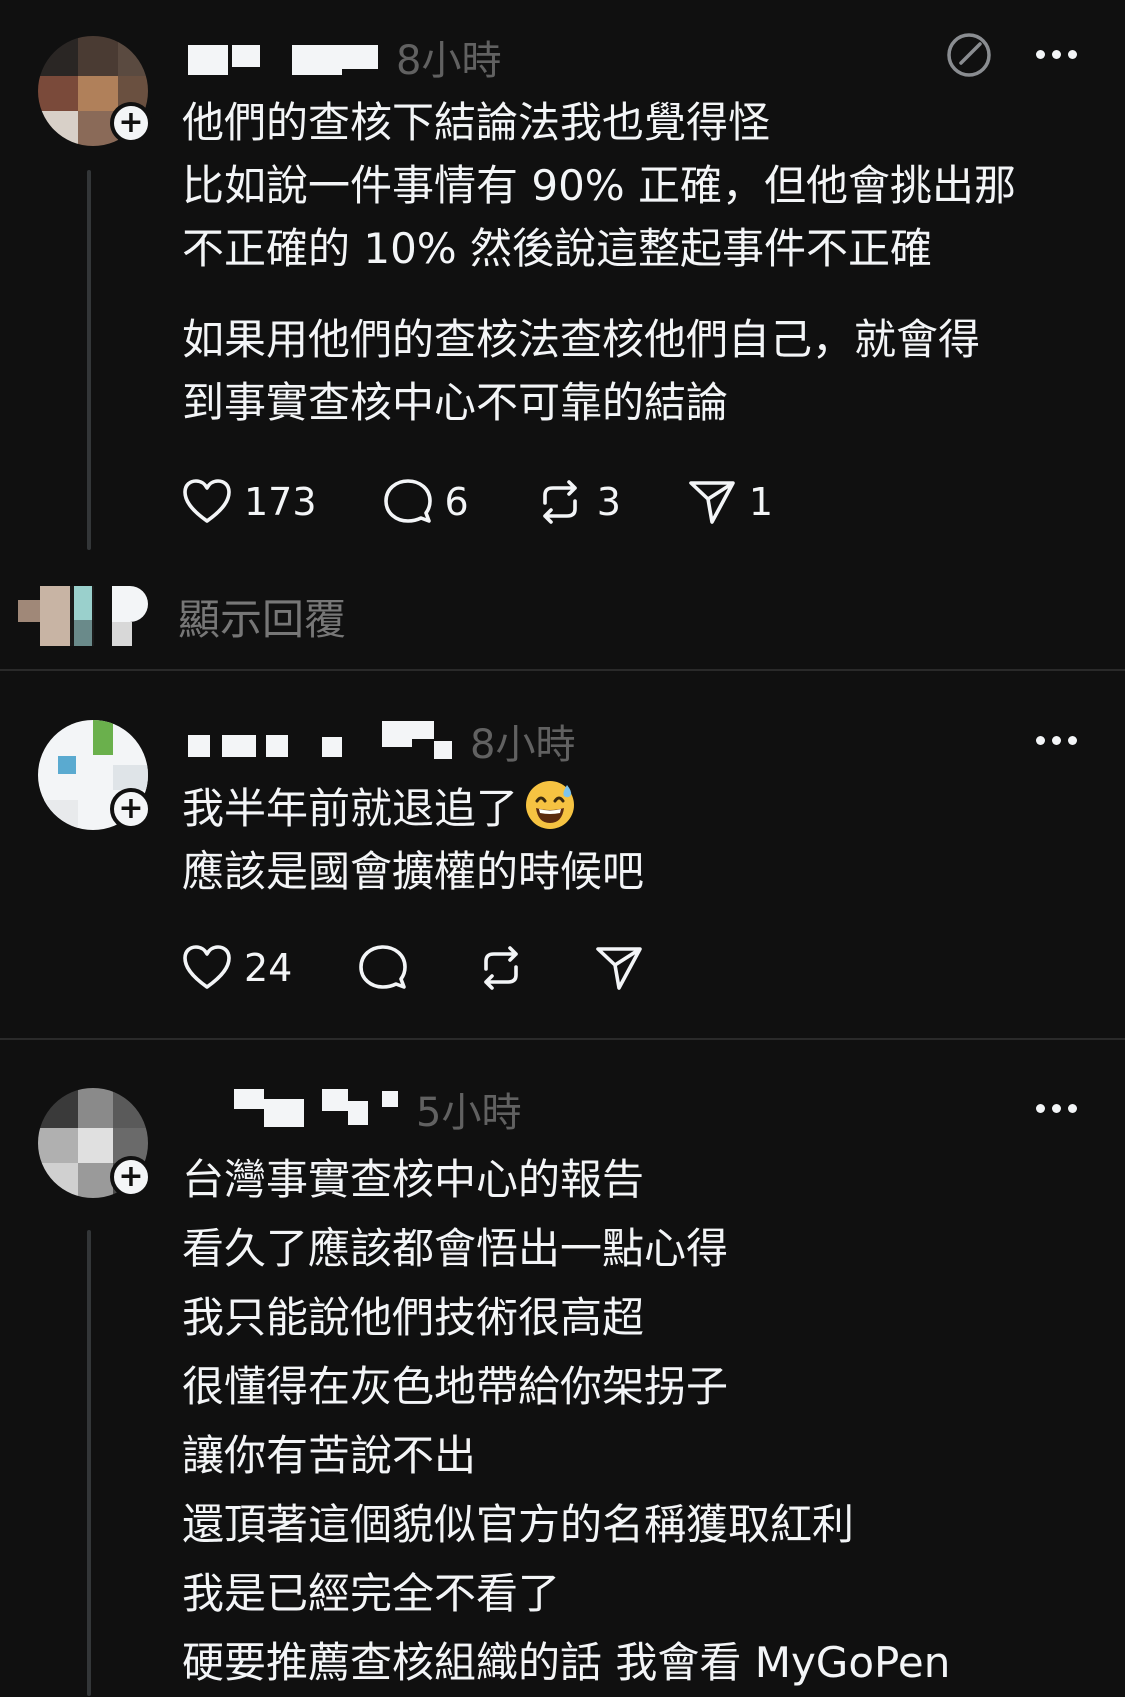  I want to click on share-button: 1, so click(729, 502).